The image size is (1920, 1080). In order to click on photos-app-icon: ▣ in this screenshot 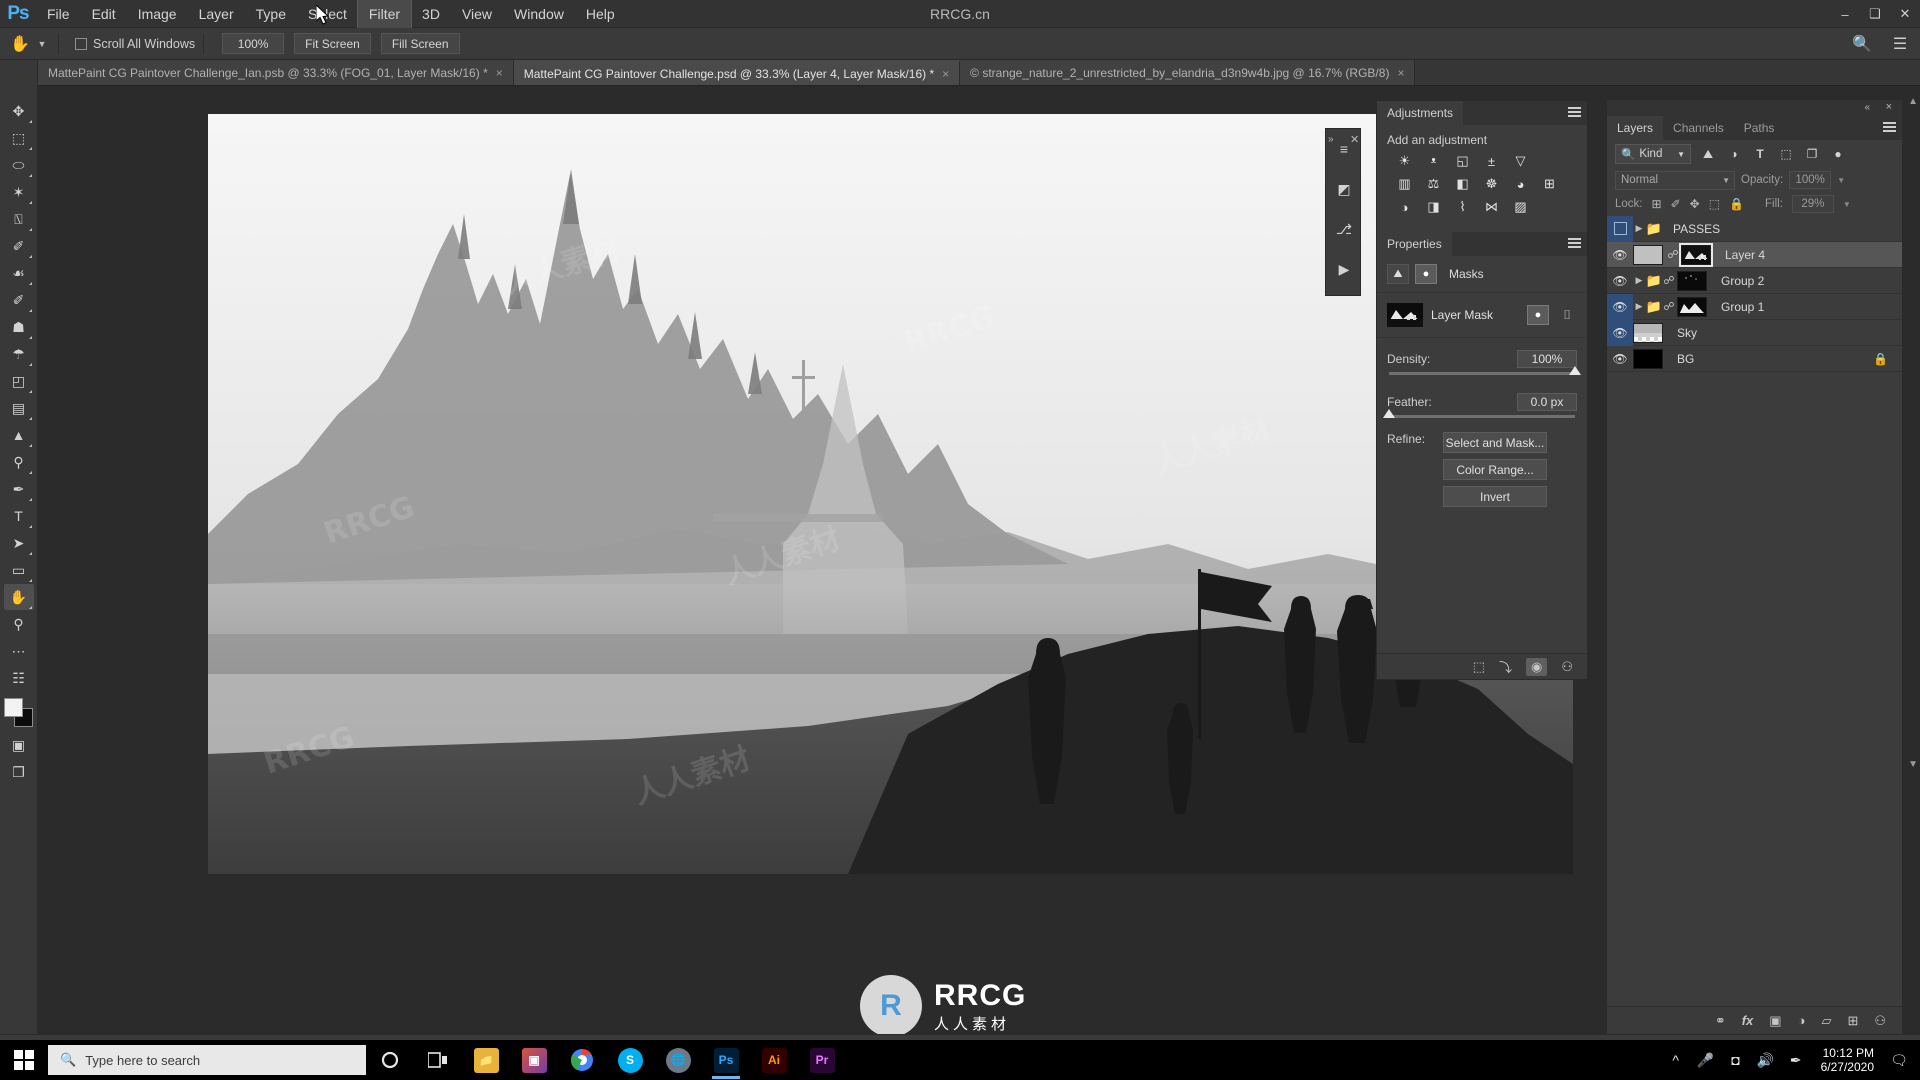, I will do `click(534, 1060)`.